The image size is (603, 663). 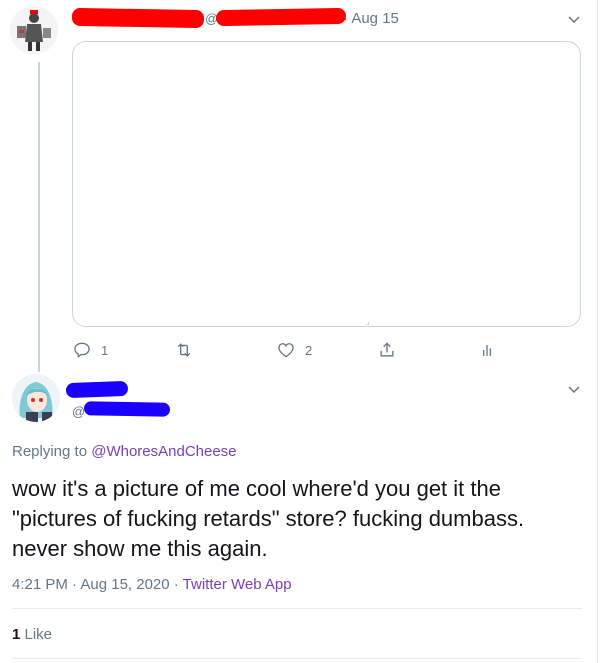 I want to click on analytics-bars-icon, so click(x=487, y=350).